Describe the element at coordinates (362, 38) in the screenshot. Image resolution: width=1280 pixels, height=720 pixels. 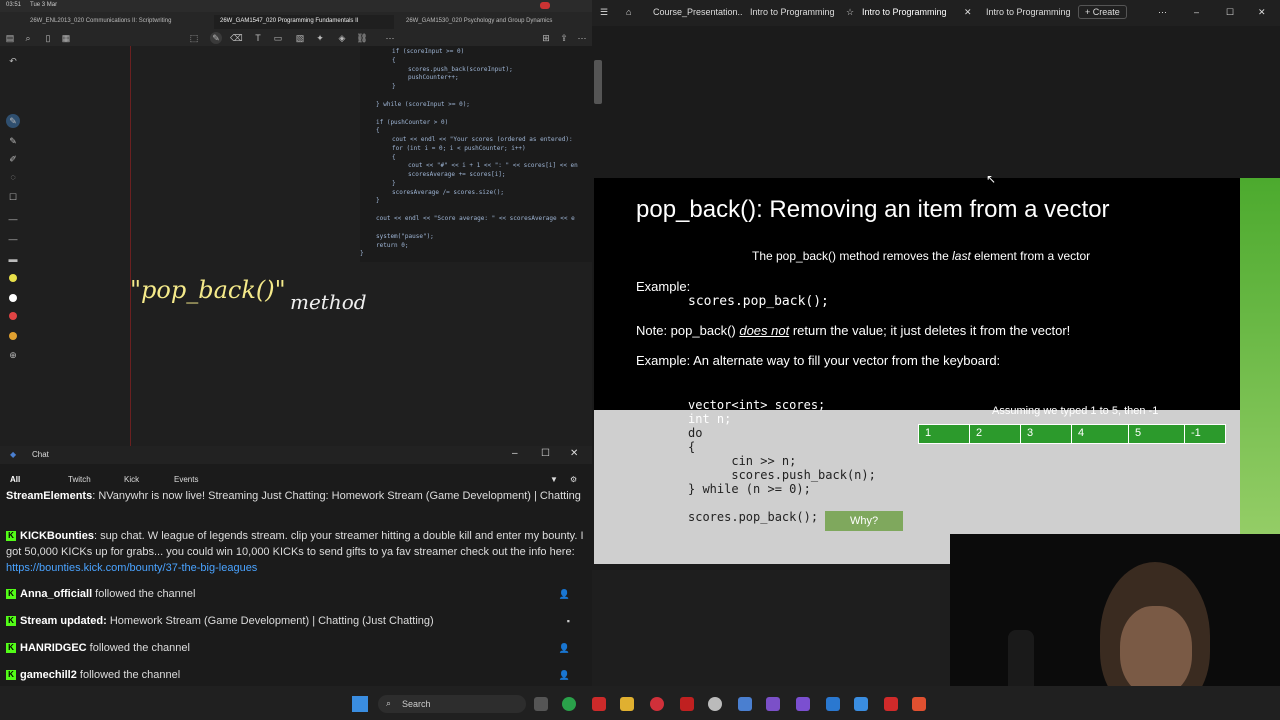
I see `link-icon: ⛓` at that location.